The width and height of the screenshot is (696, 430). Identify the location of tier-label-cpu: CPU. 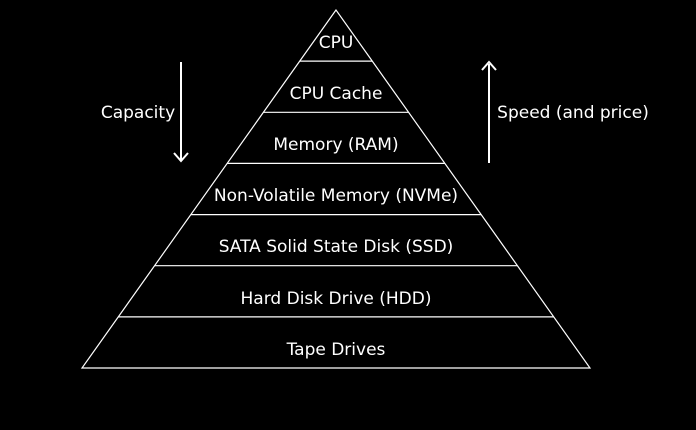
(336, 43).